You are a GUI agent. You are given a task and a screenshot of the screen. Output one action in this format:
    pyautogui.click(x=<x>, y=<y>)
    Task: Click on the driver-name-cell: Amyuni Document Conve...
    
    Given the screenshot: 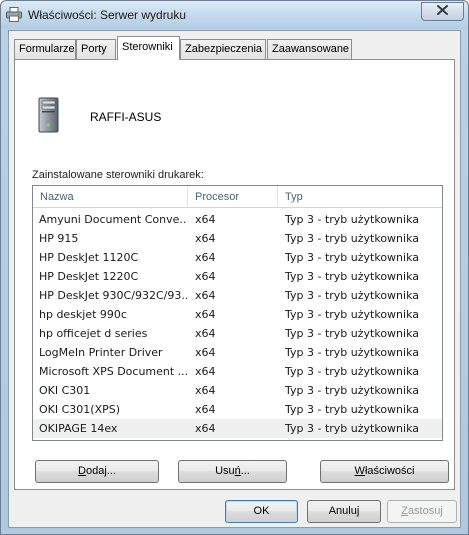 What is the action you would take?
    pyautogui.click(x=113, y=219)
    